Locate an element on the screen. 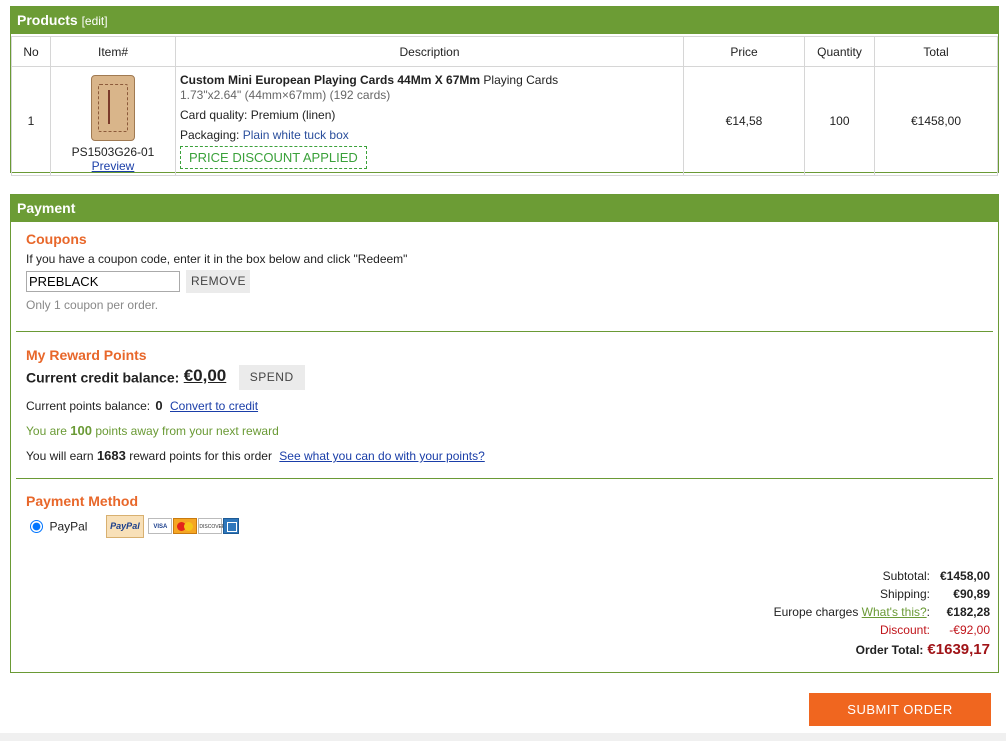  row-price: €14,58 is located at coordinates (744, 121).